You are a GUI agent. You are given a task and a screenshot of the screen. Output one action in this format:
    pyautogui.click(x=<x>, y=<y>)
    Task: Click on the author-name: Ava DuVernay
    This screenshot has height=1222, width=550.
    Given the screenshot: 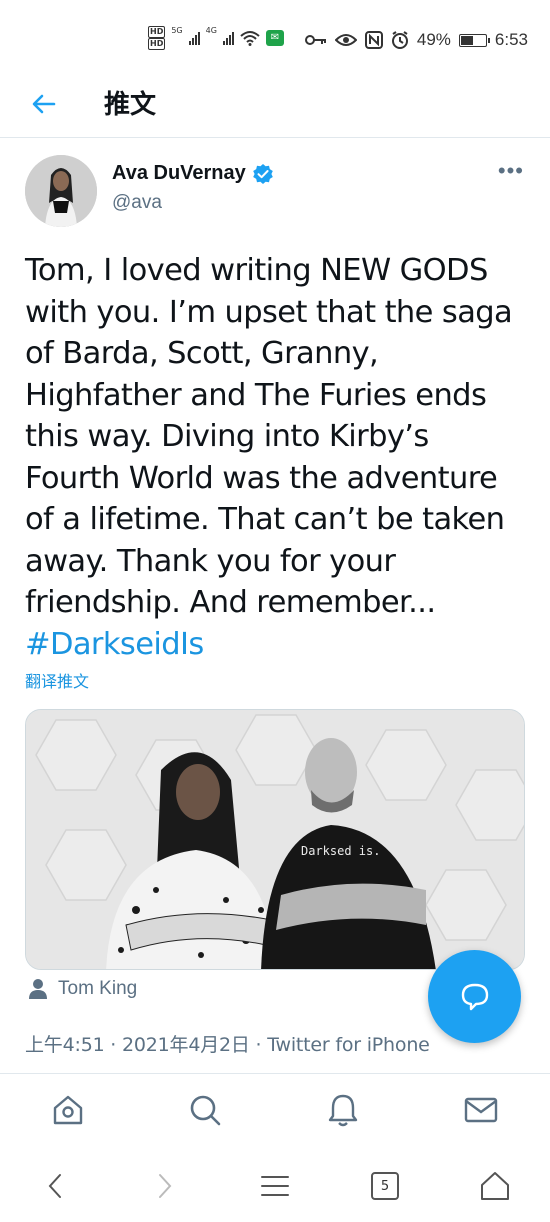 What is the action you would take?
    pyautogui.click(x=193, y=173)
    